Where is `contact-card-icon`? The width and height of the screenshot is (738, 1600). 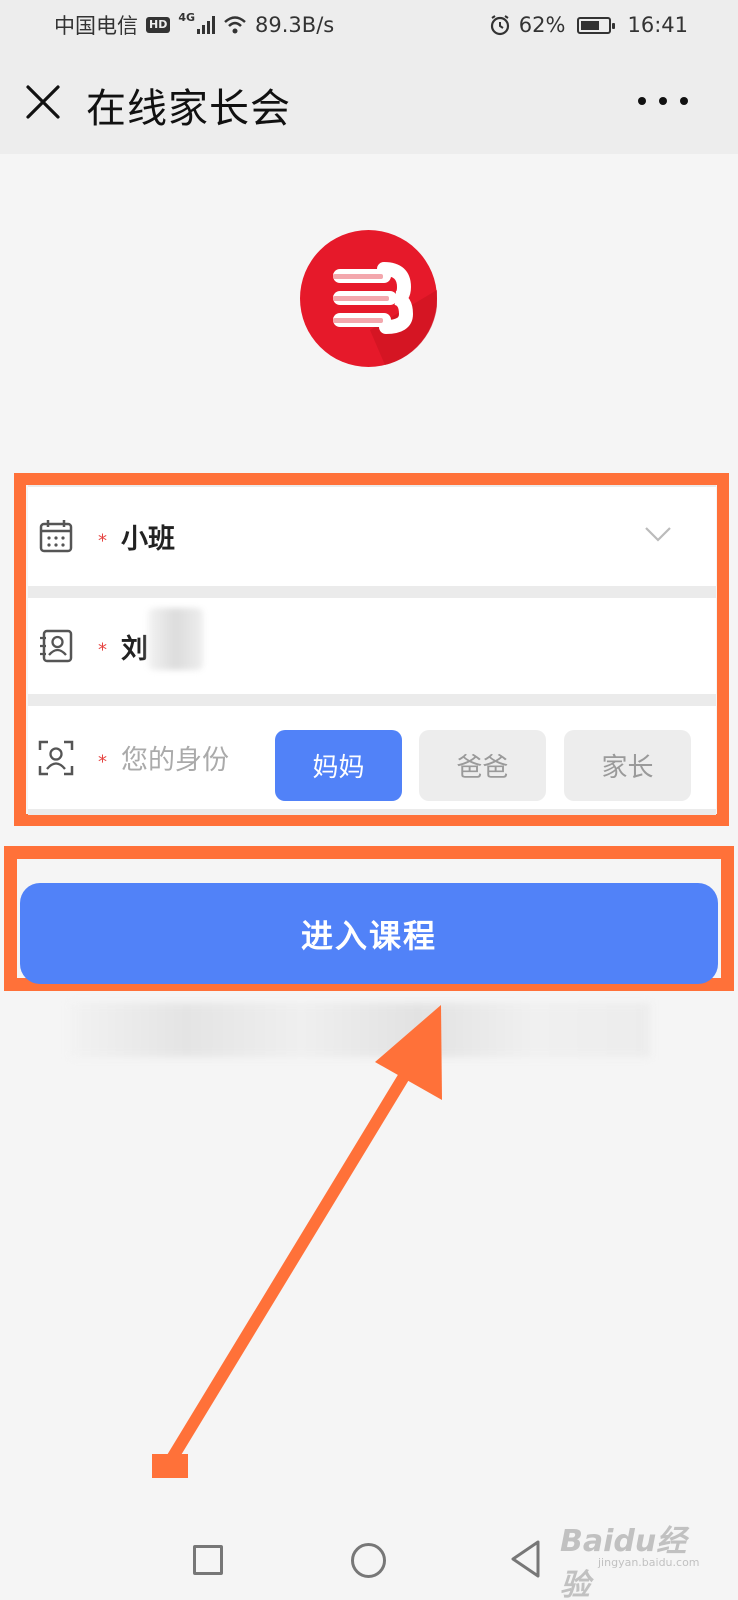 contact-card-icon is located at coordinates (56, 646).